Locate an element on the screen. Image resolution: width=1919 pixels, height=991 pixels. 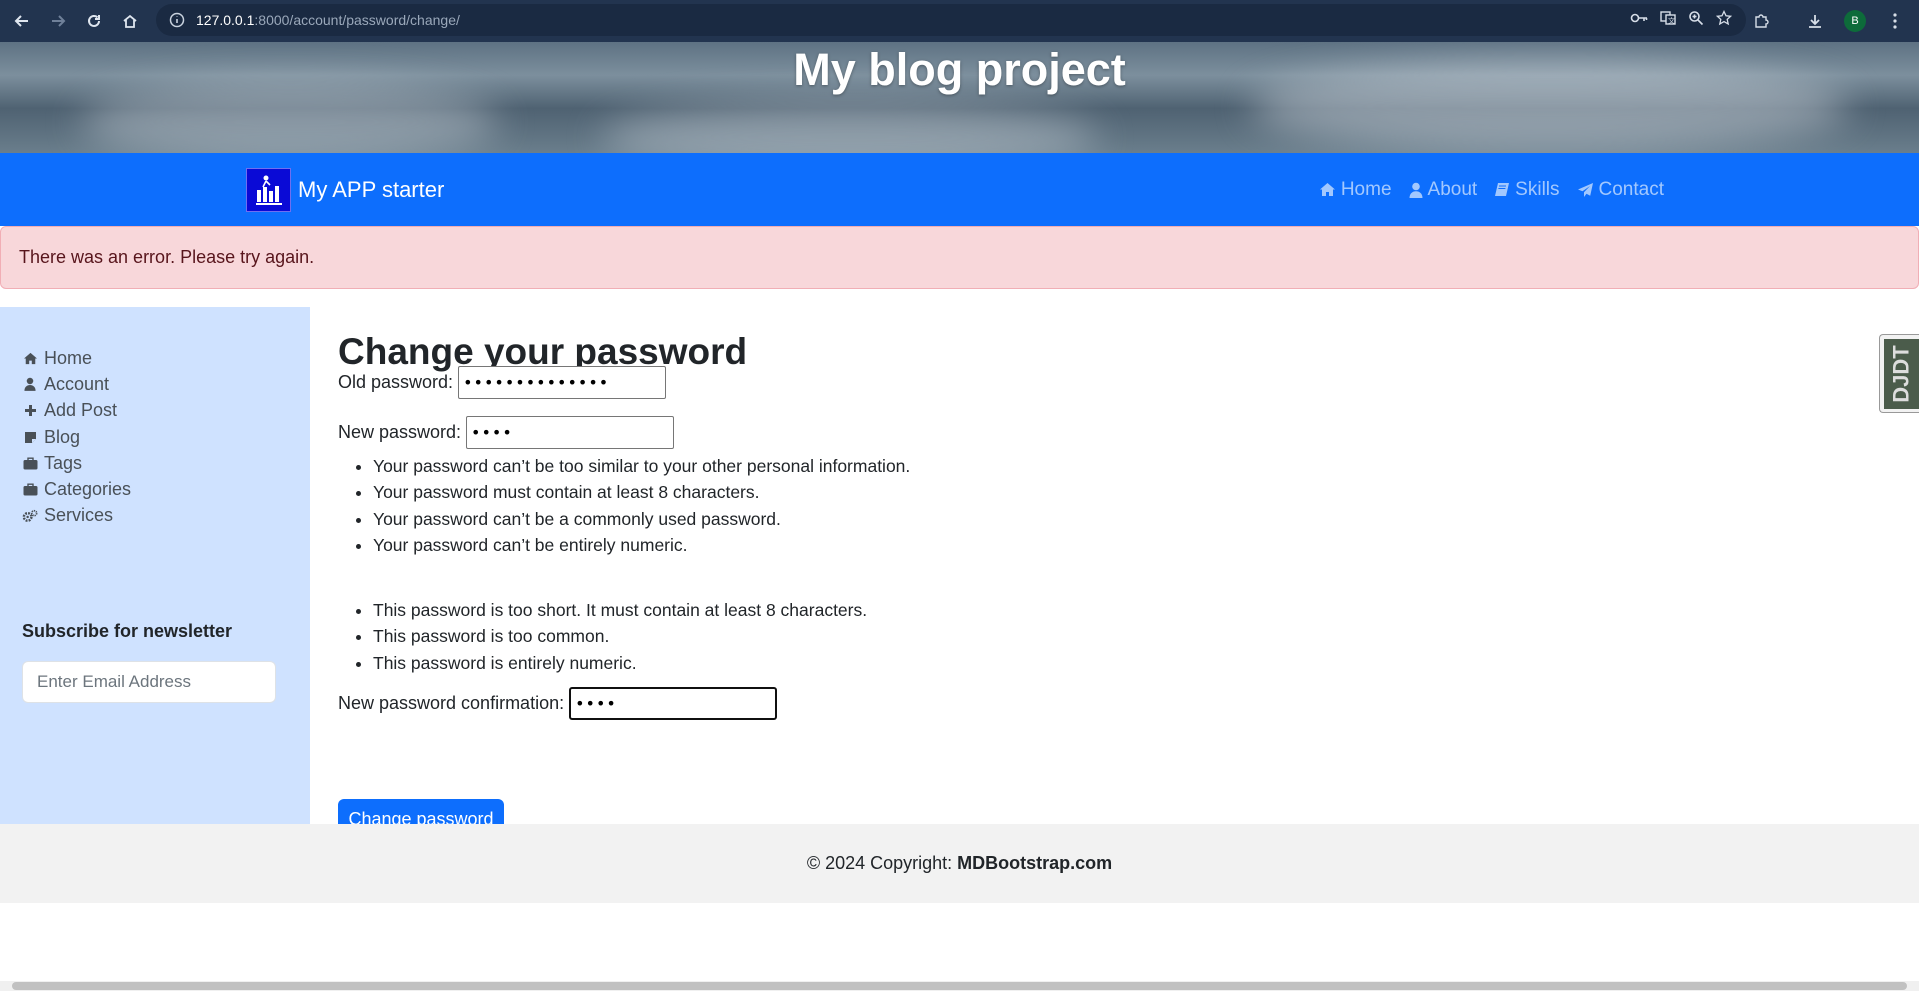
sidebar-item-add-post: Add Post is located at coordinates (76, 411).